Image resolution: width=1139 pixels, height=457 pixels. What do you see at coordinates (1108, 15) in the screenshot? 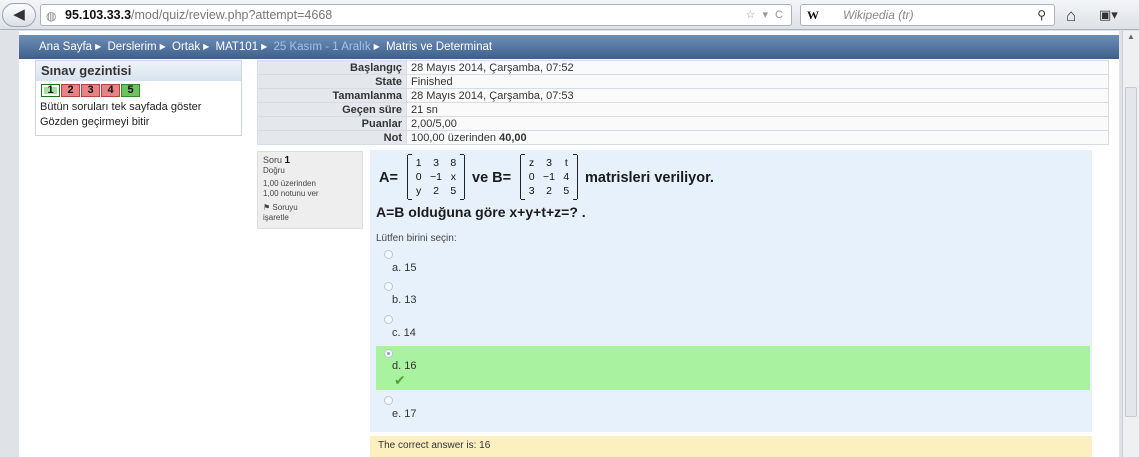
I see `menu-icon: ▣▾` at bounding box center [1108, 15].